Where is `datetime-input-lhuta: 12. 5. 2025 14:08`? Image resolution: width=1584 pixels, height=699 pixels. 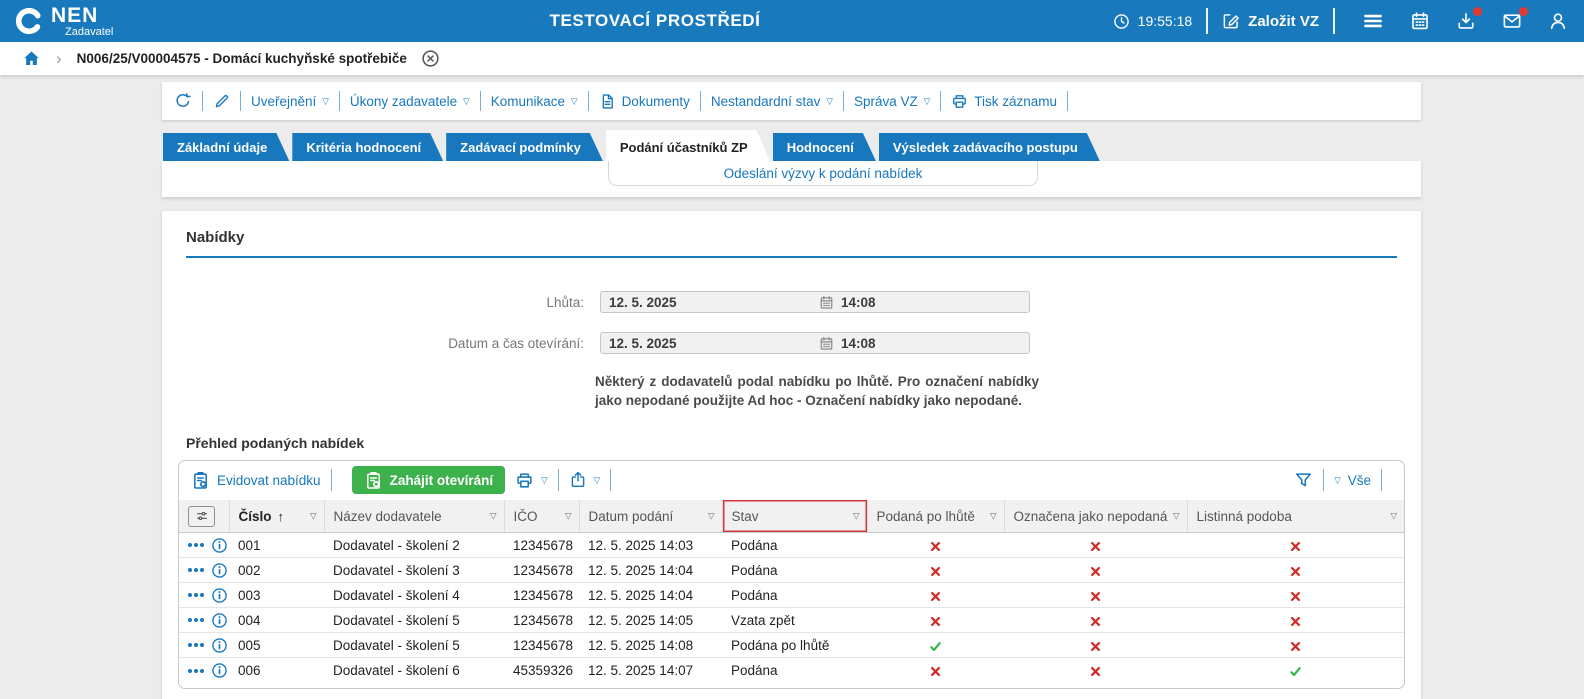
datetime-input-lhuta: 12. 5. 2025 14:08 is located at coordinates (815, 302).